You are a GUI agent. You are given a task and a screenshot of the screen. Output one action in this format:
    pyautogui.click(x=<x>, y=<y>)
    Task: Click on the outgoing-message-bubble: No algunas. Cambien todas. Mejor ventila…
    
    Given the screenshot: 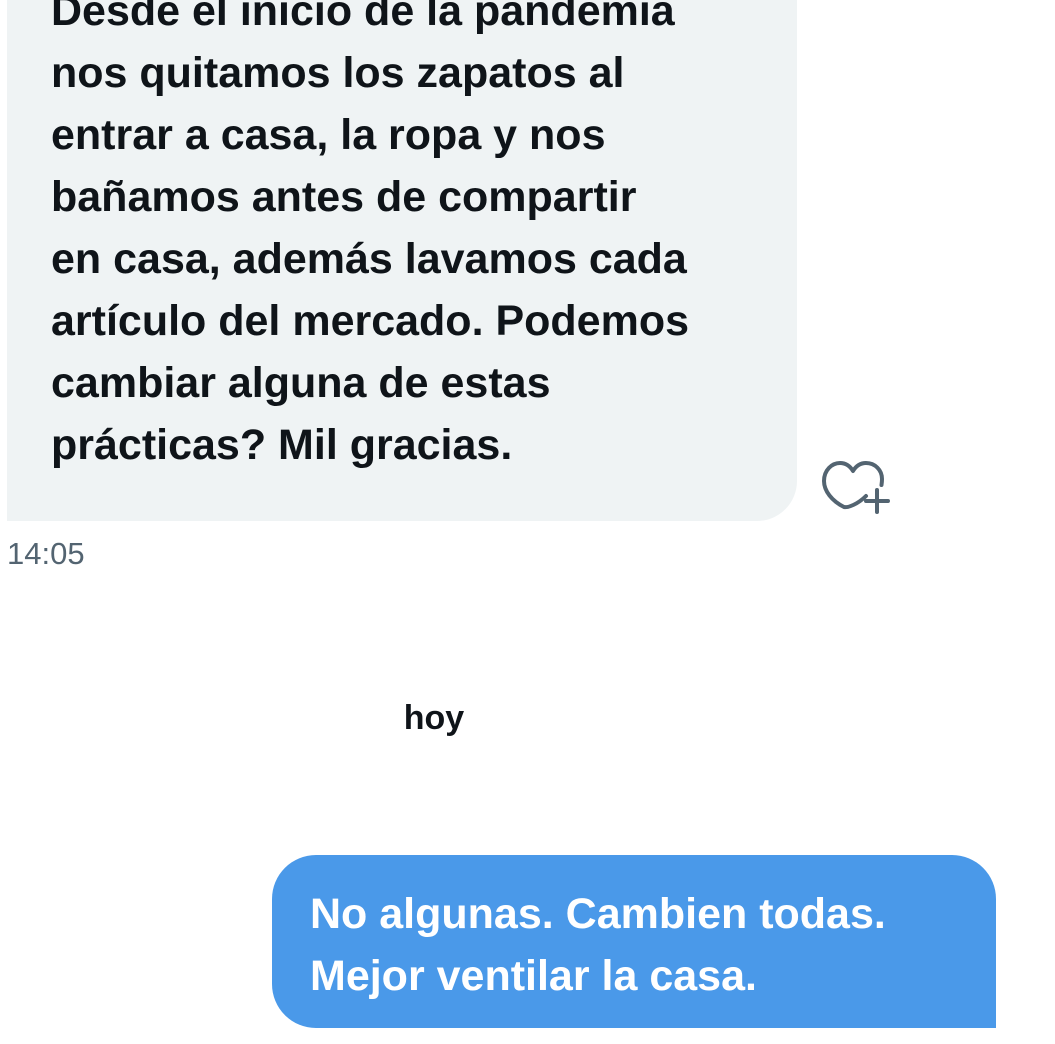 What is the action you would take?
    pyautogui.click(x=634, y=941)
    